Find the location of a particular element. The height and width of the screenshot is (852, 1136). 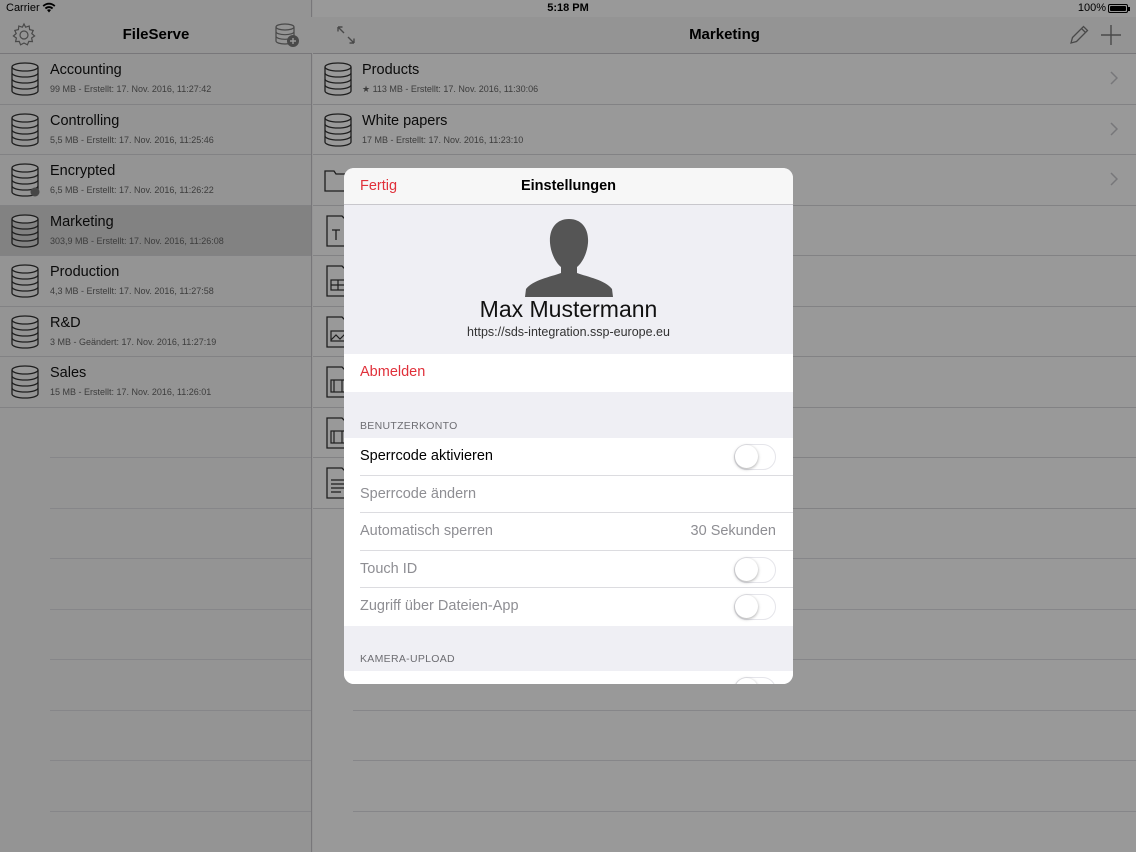

setting-row-camera-upload is located at coordinates (568, 677).